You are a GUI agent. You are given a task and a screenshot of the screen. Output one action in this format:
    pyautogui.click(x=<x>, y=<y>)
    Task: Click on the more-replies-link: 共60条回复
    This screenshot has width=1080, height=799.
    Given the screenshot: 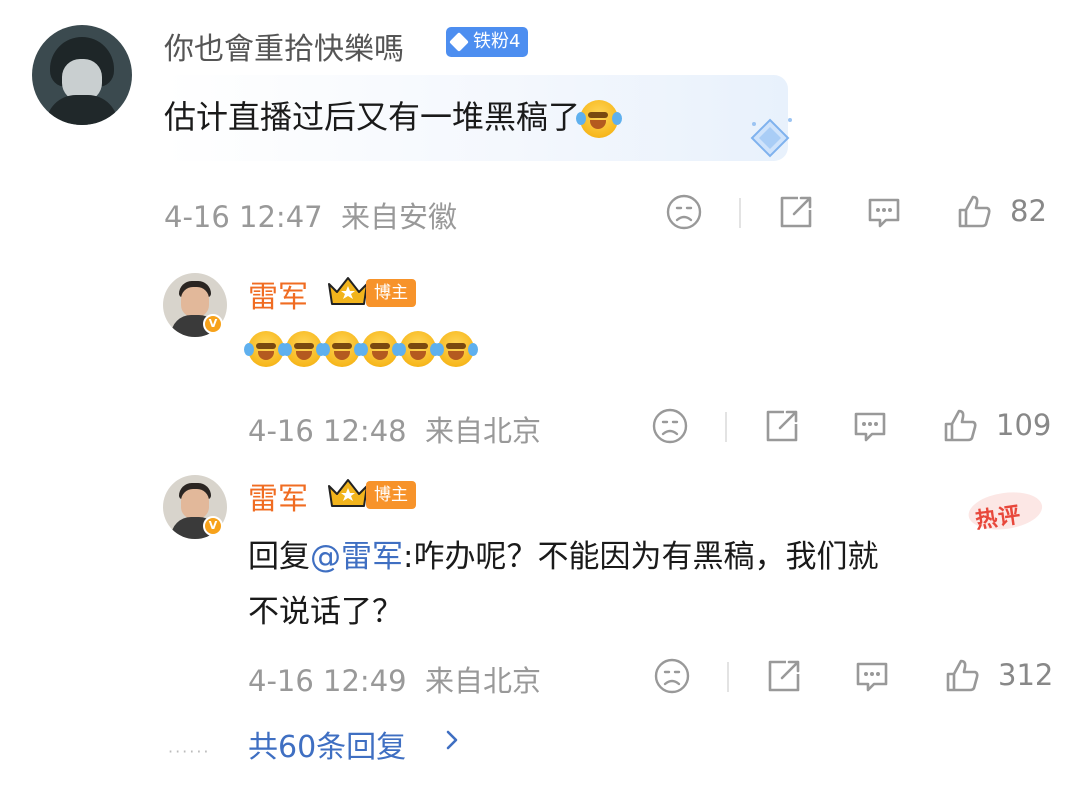 What is the action you would take?
    pyautogui.click(x=327, y=744)
    